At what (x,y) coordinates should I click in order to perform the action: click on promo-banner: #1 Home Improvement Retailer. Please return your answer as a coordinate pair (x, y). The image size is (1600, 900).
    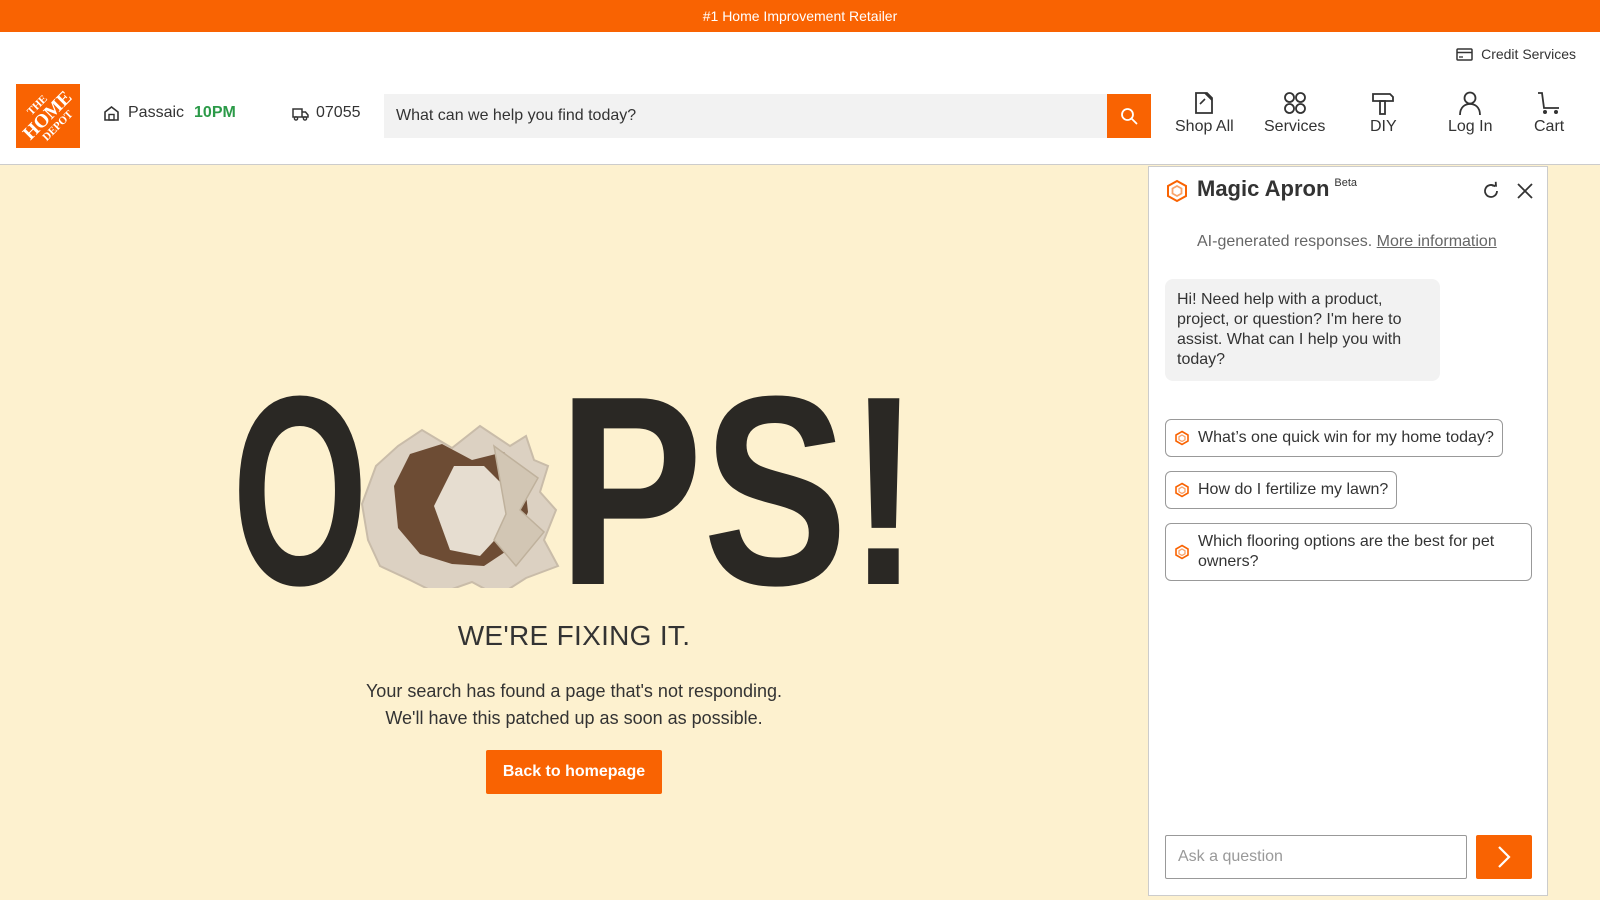
    Looking at the image, I should click on (800, 16).